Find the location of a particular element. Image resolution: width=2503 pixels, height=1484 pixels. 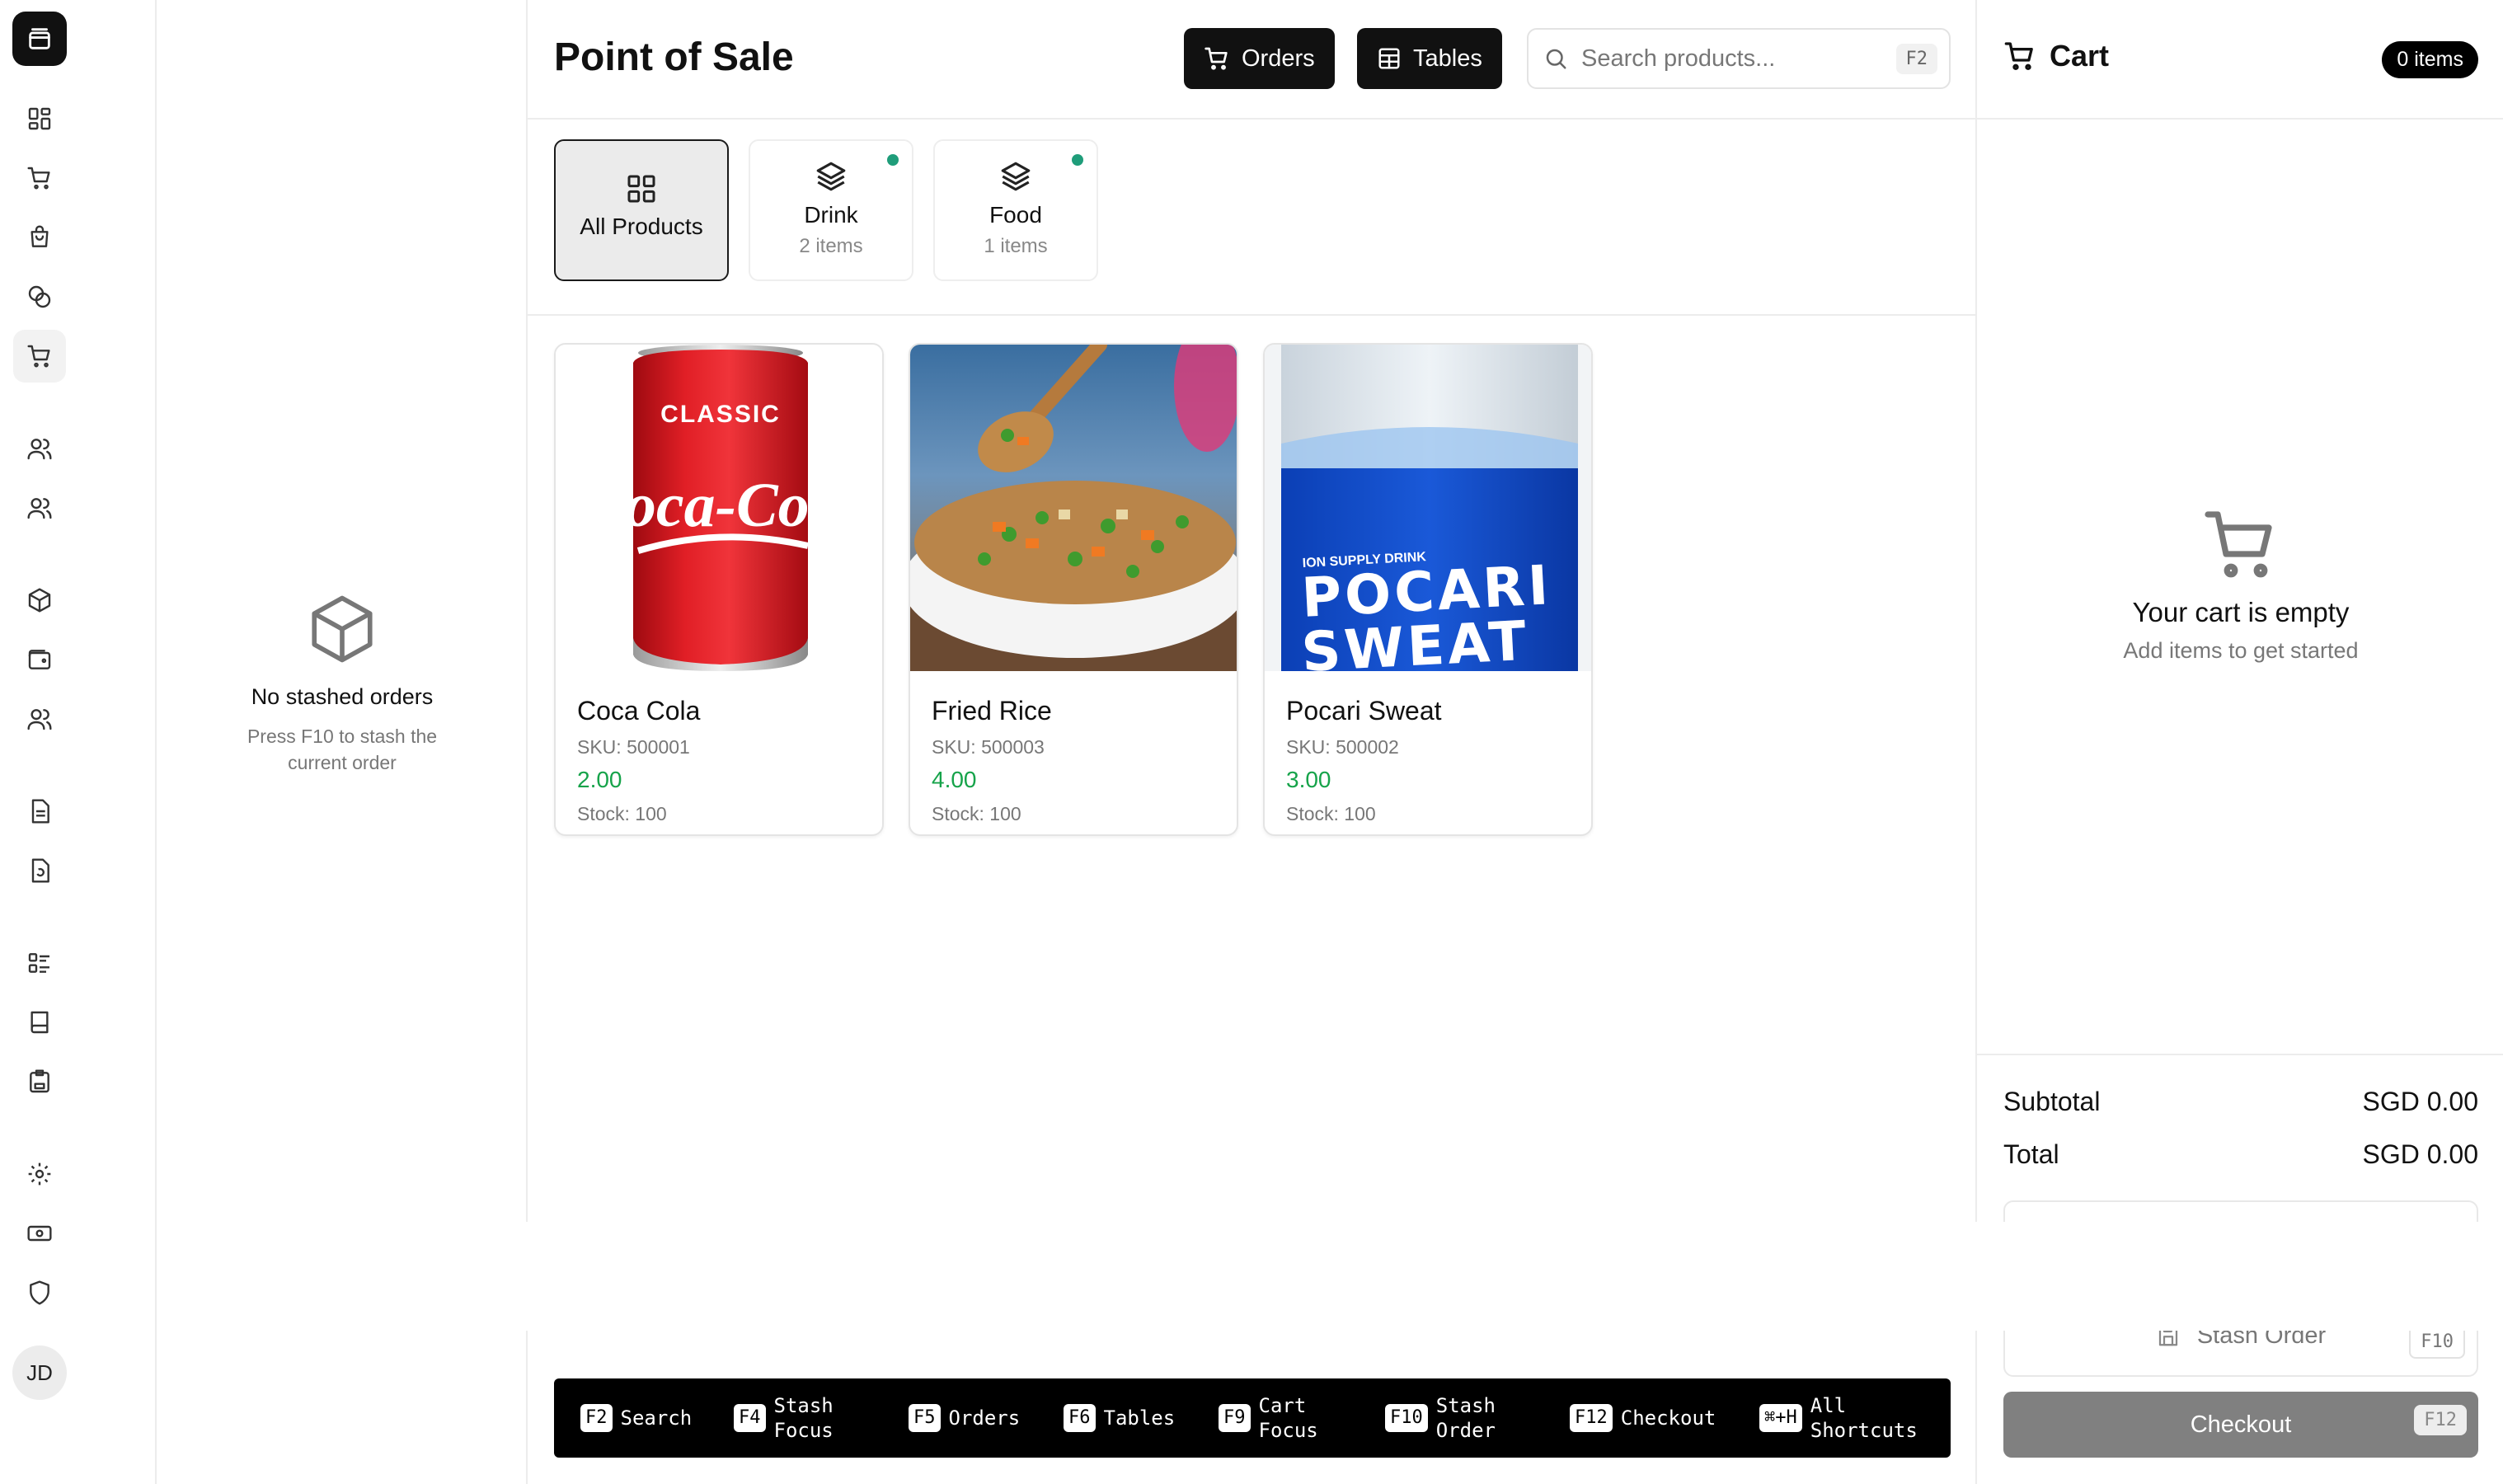

shortcut-all-shortcuts: ⌘+H All Shortcuts is located at coordinates (1854, 1418).